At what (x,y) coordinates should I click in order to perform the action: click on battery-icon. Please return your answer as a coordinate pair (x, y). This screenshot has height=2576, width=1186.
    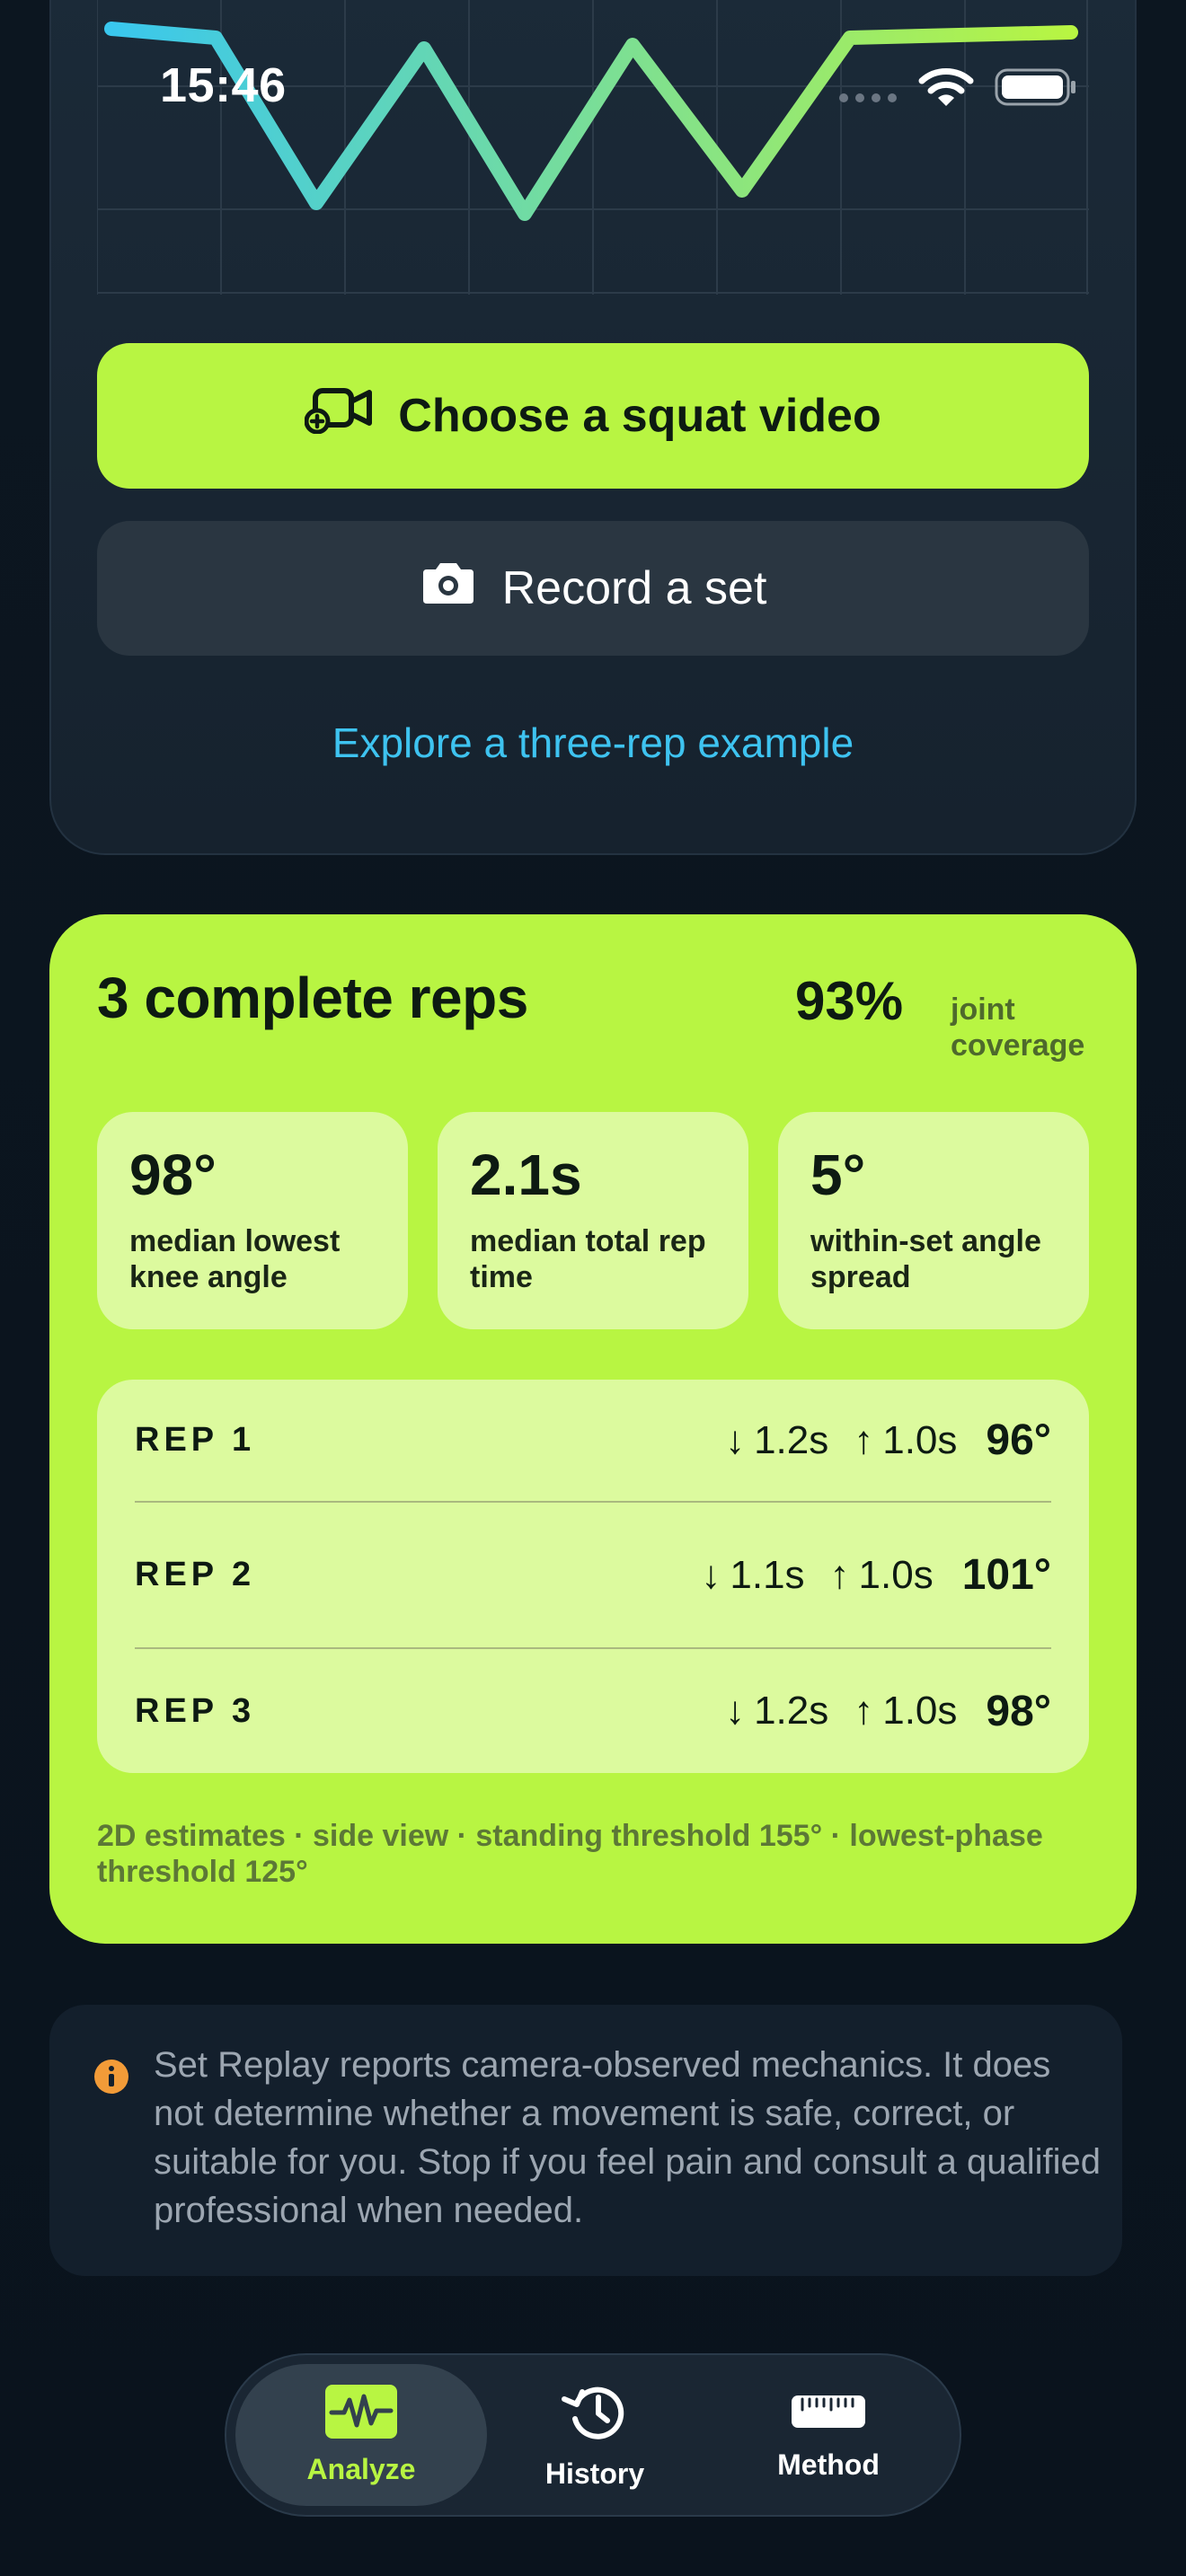
    Looking at the image, I should click on (1036, 89).